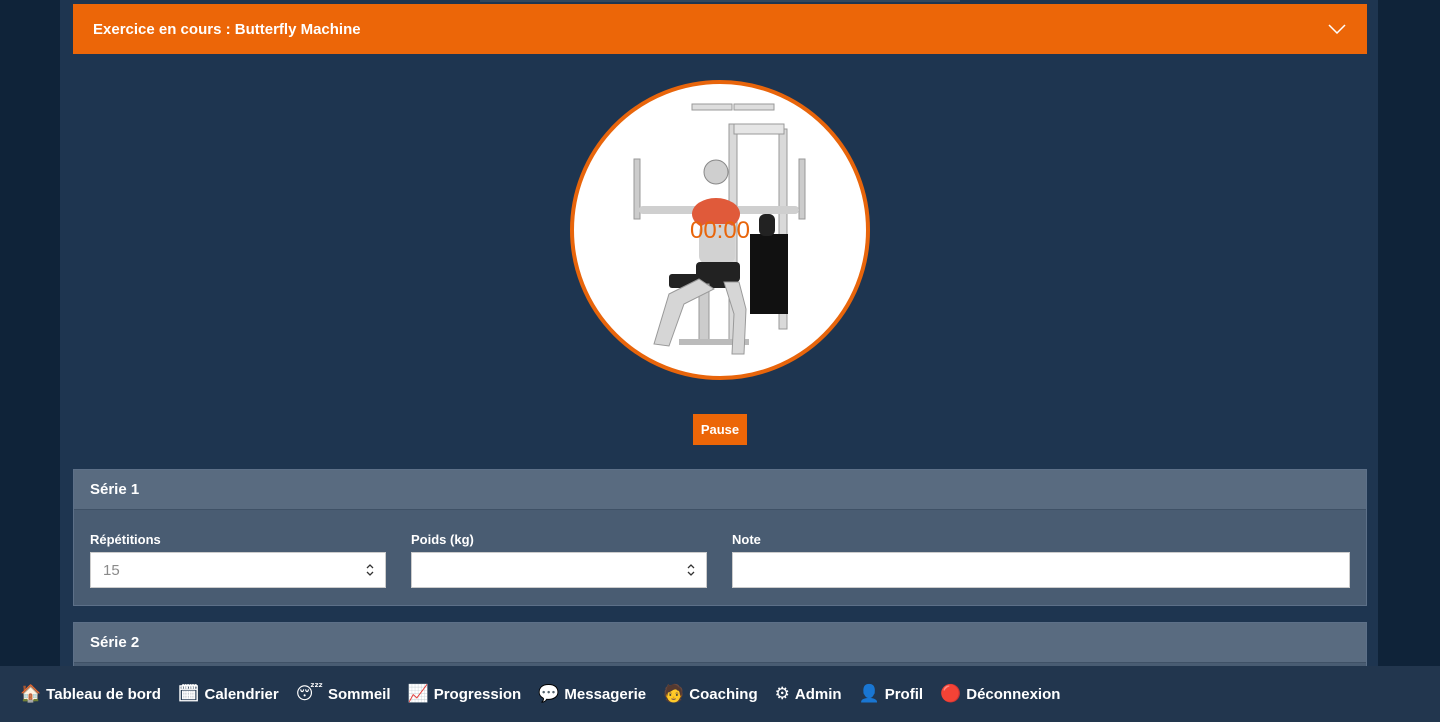 The height and width of the screenshot is (722, 1440). Describe the element at coordinates (238, 570) in the screenshot. I see `repetitions-input: 15` at that location.